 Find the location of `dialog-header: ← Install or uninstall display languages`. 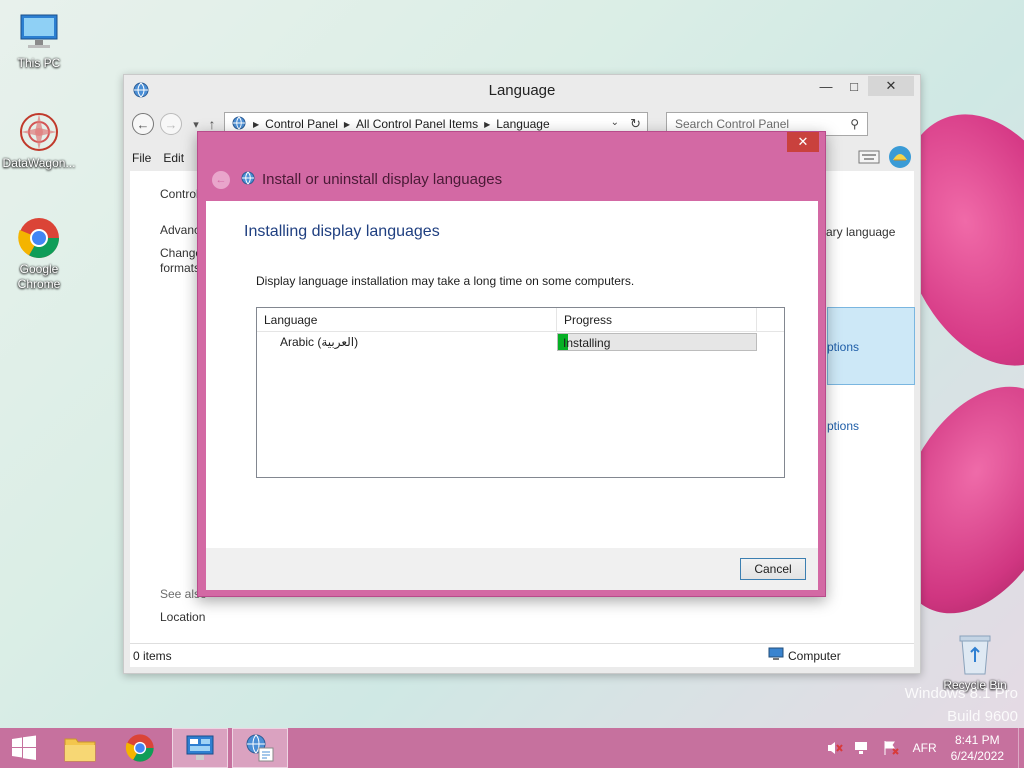

dialog-header: ← Install or uninstall display languages is located at coordinates (357, 179).